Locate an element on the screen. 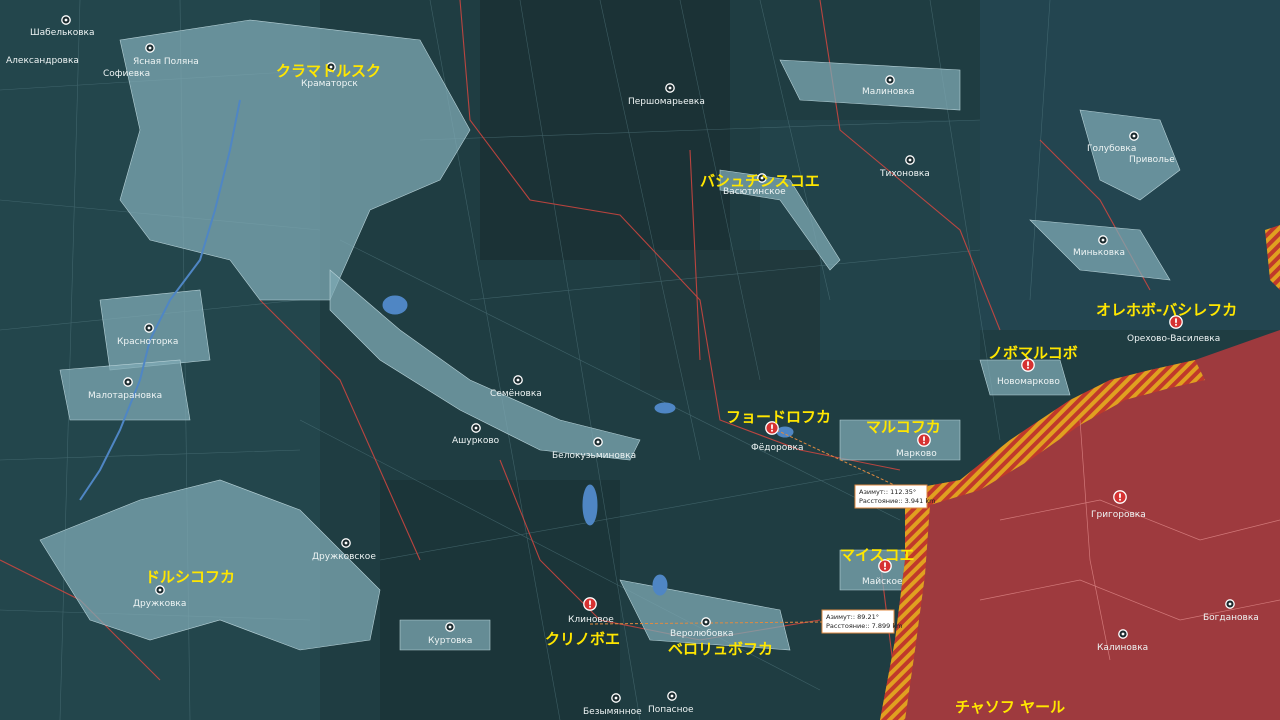 The width and height of the screenshot is (1280, 720). tooltip-1-distance: Расстояние:: 3.941 km is located at coordinates (897, 501).